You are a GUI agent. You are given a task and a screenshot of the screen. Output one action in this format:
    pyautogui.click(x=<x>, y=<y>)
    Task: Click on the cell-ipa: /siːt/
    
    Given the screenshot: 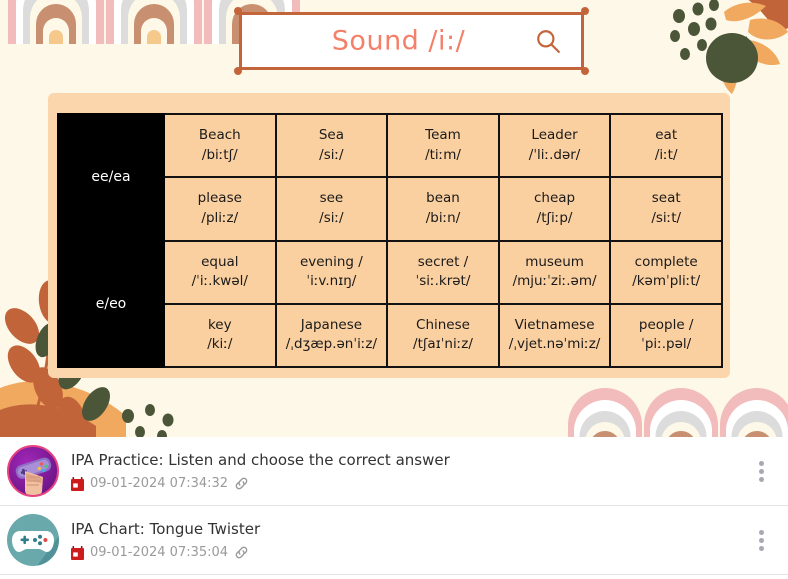 What is the action you would take?
    pyautogui.click(x=666, y=217)
    